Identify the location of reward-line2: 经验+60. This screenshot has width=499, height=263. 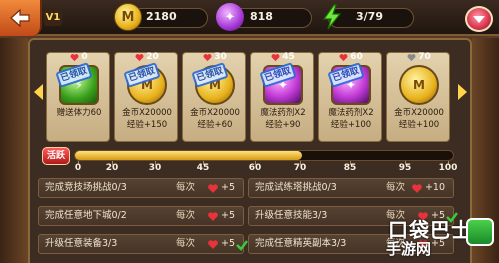
(215, 125).